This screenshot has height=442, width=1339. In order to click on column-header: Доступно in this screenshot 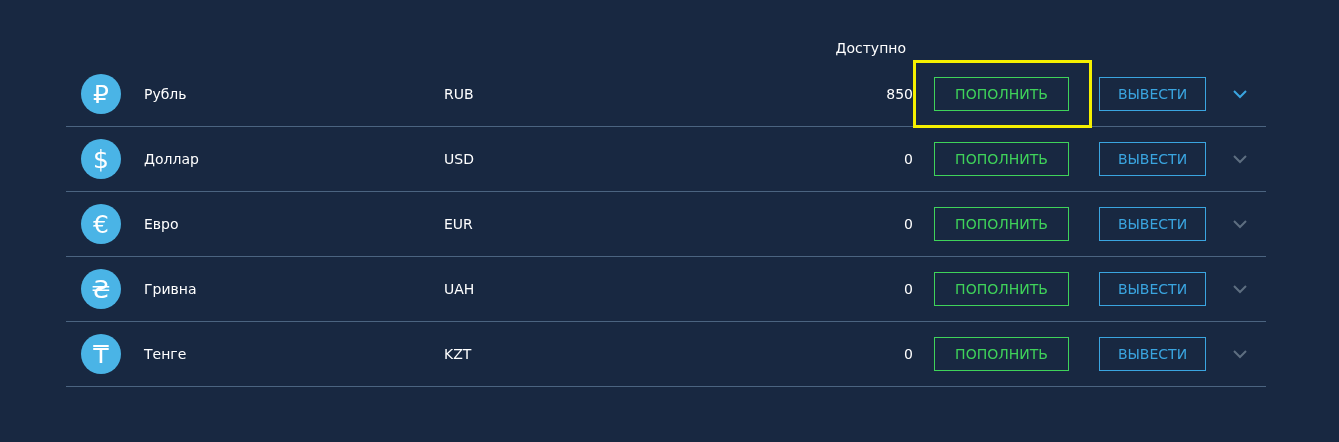, I will do `click(870, 49)`.